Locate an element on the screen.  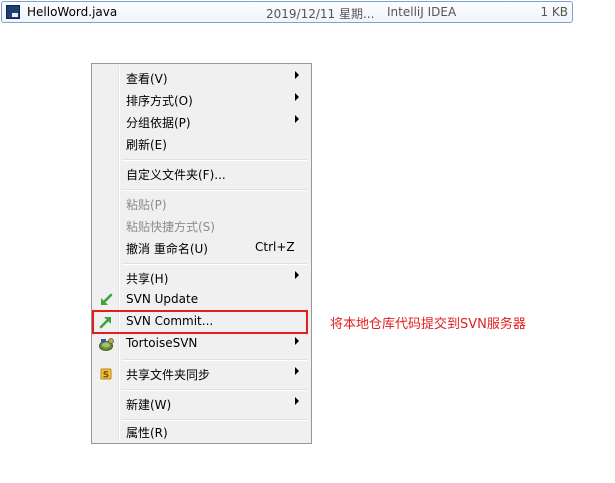
menu-item-label: 共享文件夹同步 is located at coordinates (168, 375).